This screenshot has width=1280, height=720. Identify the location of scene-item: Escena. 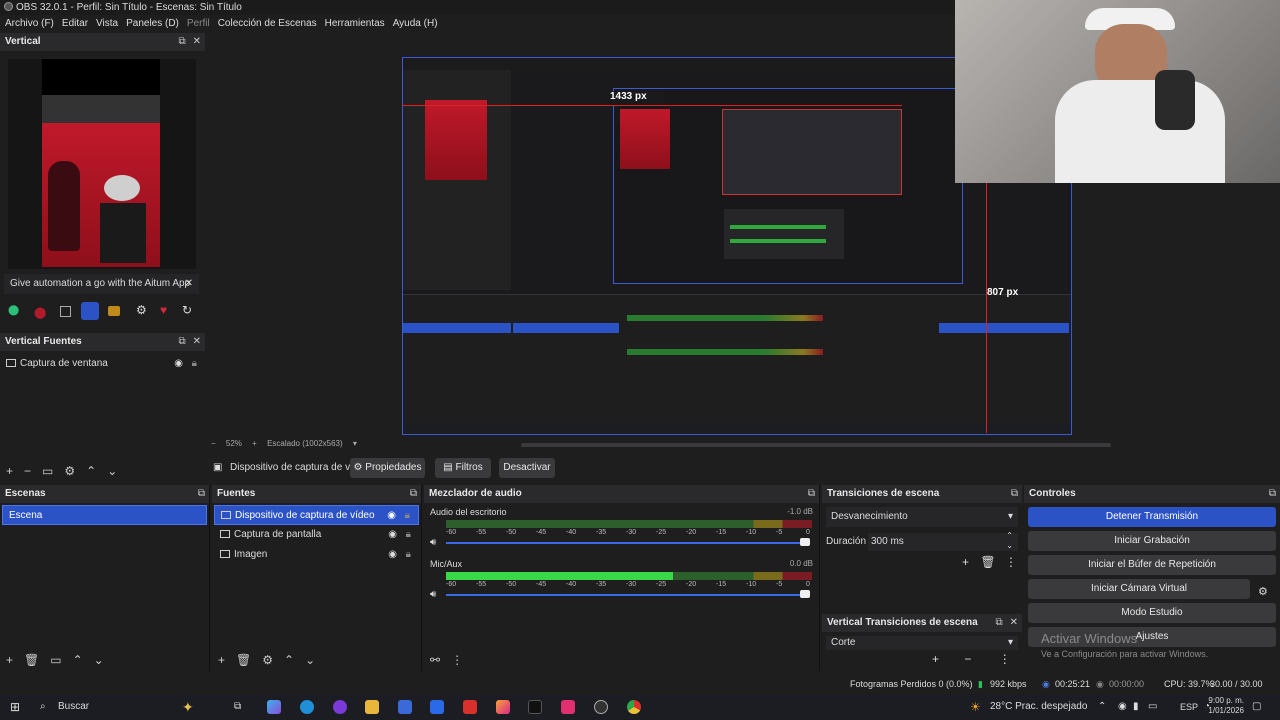
(104, 515).